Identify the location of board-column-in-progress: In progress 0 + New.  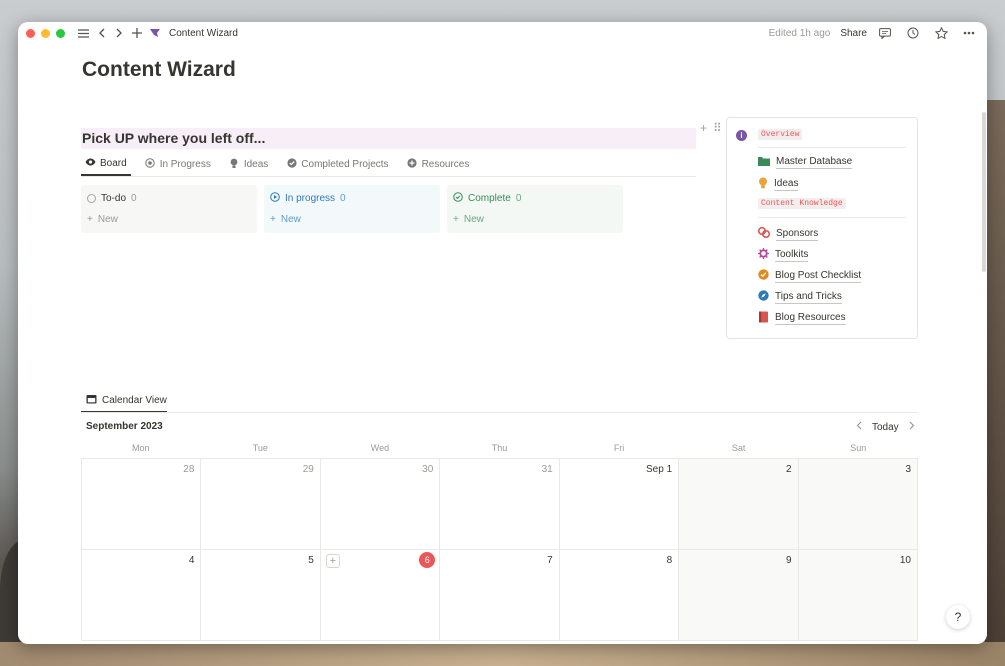
(352, 209).